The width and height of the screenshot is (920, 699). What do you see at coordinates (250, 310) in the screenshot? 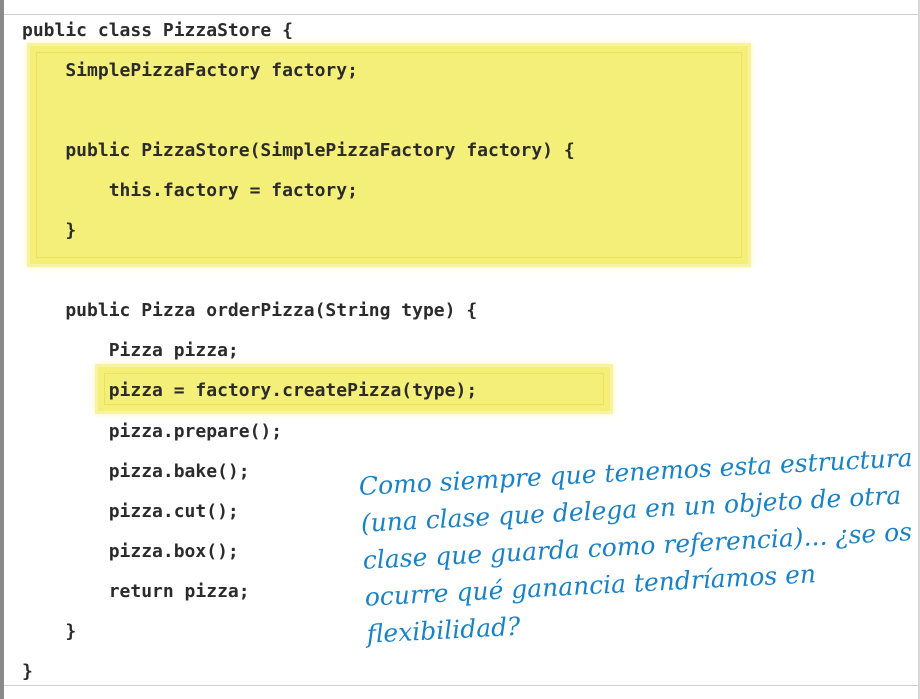
I see `code-line: public Pizza orderPizza(String type) {` at bounding box center [250, 310].